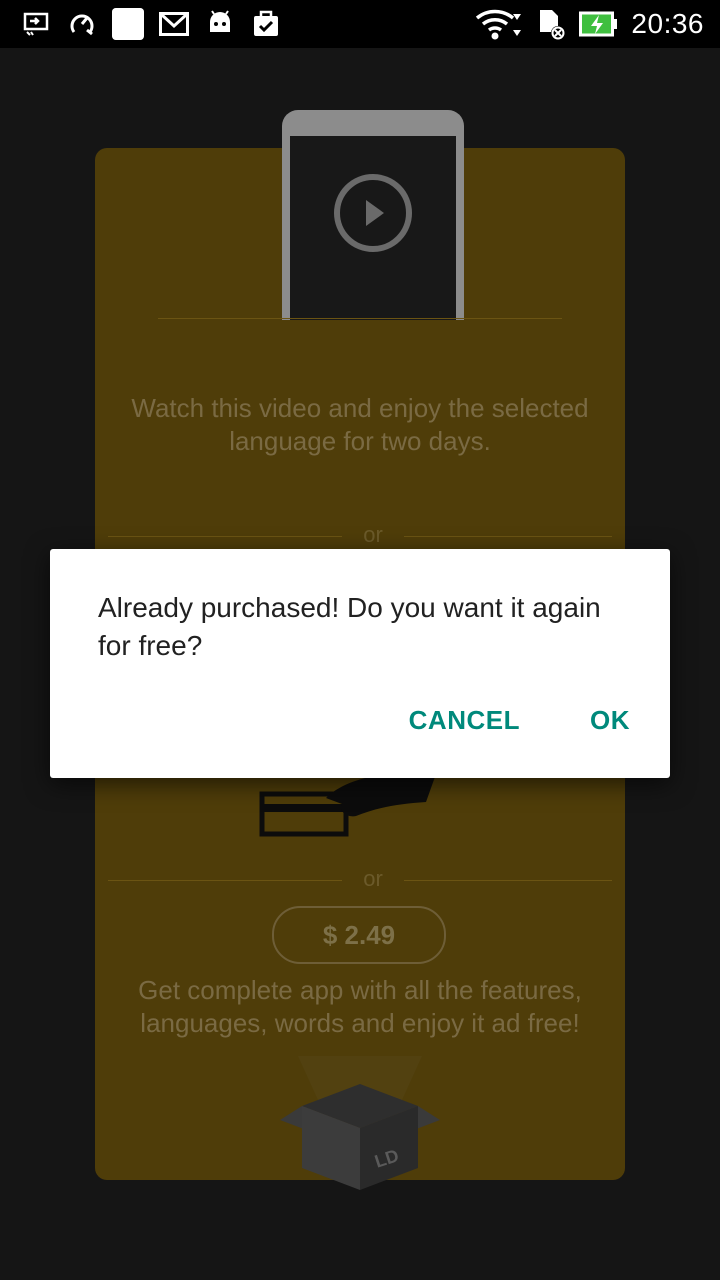  Describe the element at coordinates (351, 807) in the screenshot. I see `hand-card-icon` at that location.